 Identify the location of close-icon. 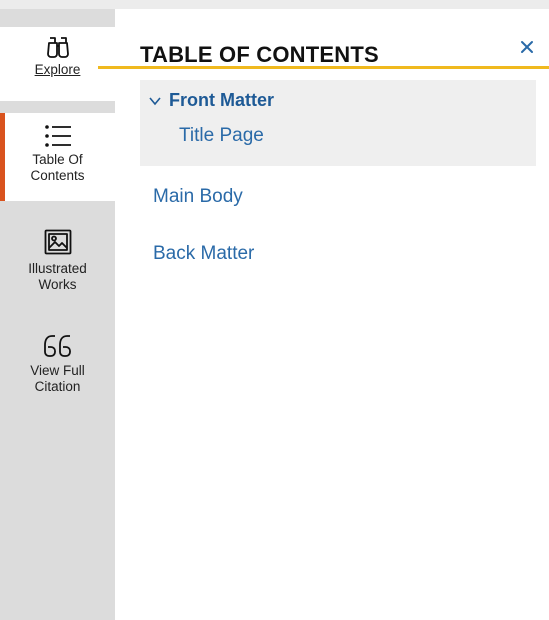
(527, 47).